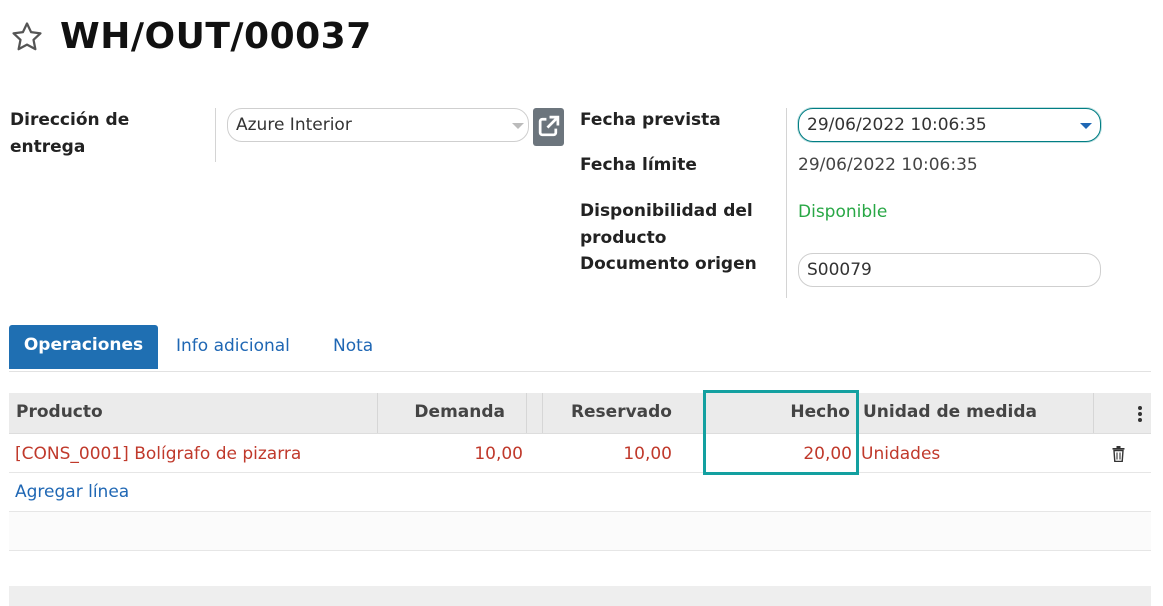  What do you see at coordinates (781, 432) in the screenshot?
I see `done-column-highlight` at bounding box center [781, 432].